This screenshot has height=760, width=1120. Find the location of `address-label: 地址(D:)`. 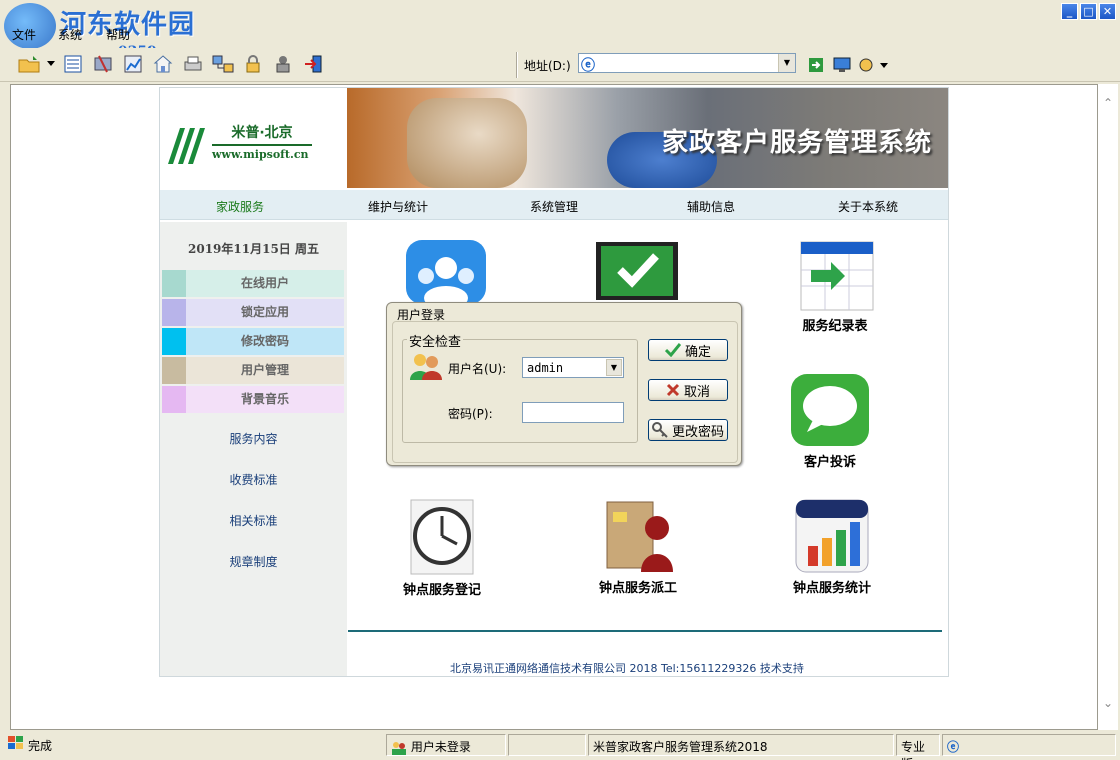

address-label: 地址(D:) is located at coordinates (547, 66).